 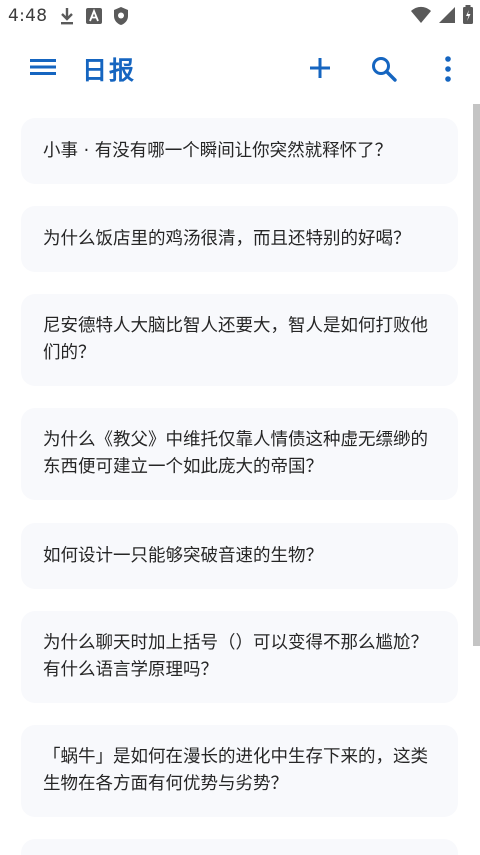 I want to click on add-icon, so click(x=320, y=72).